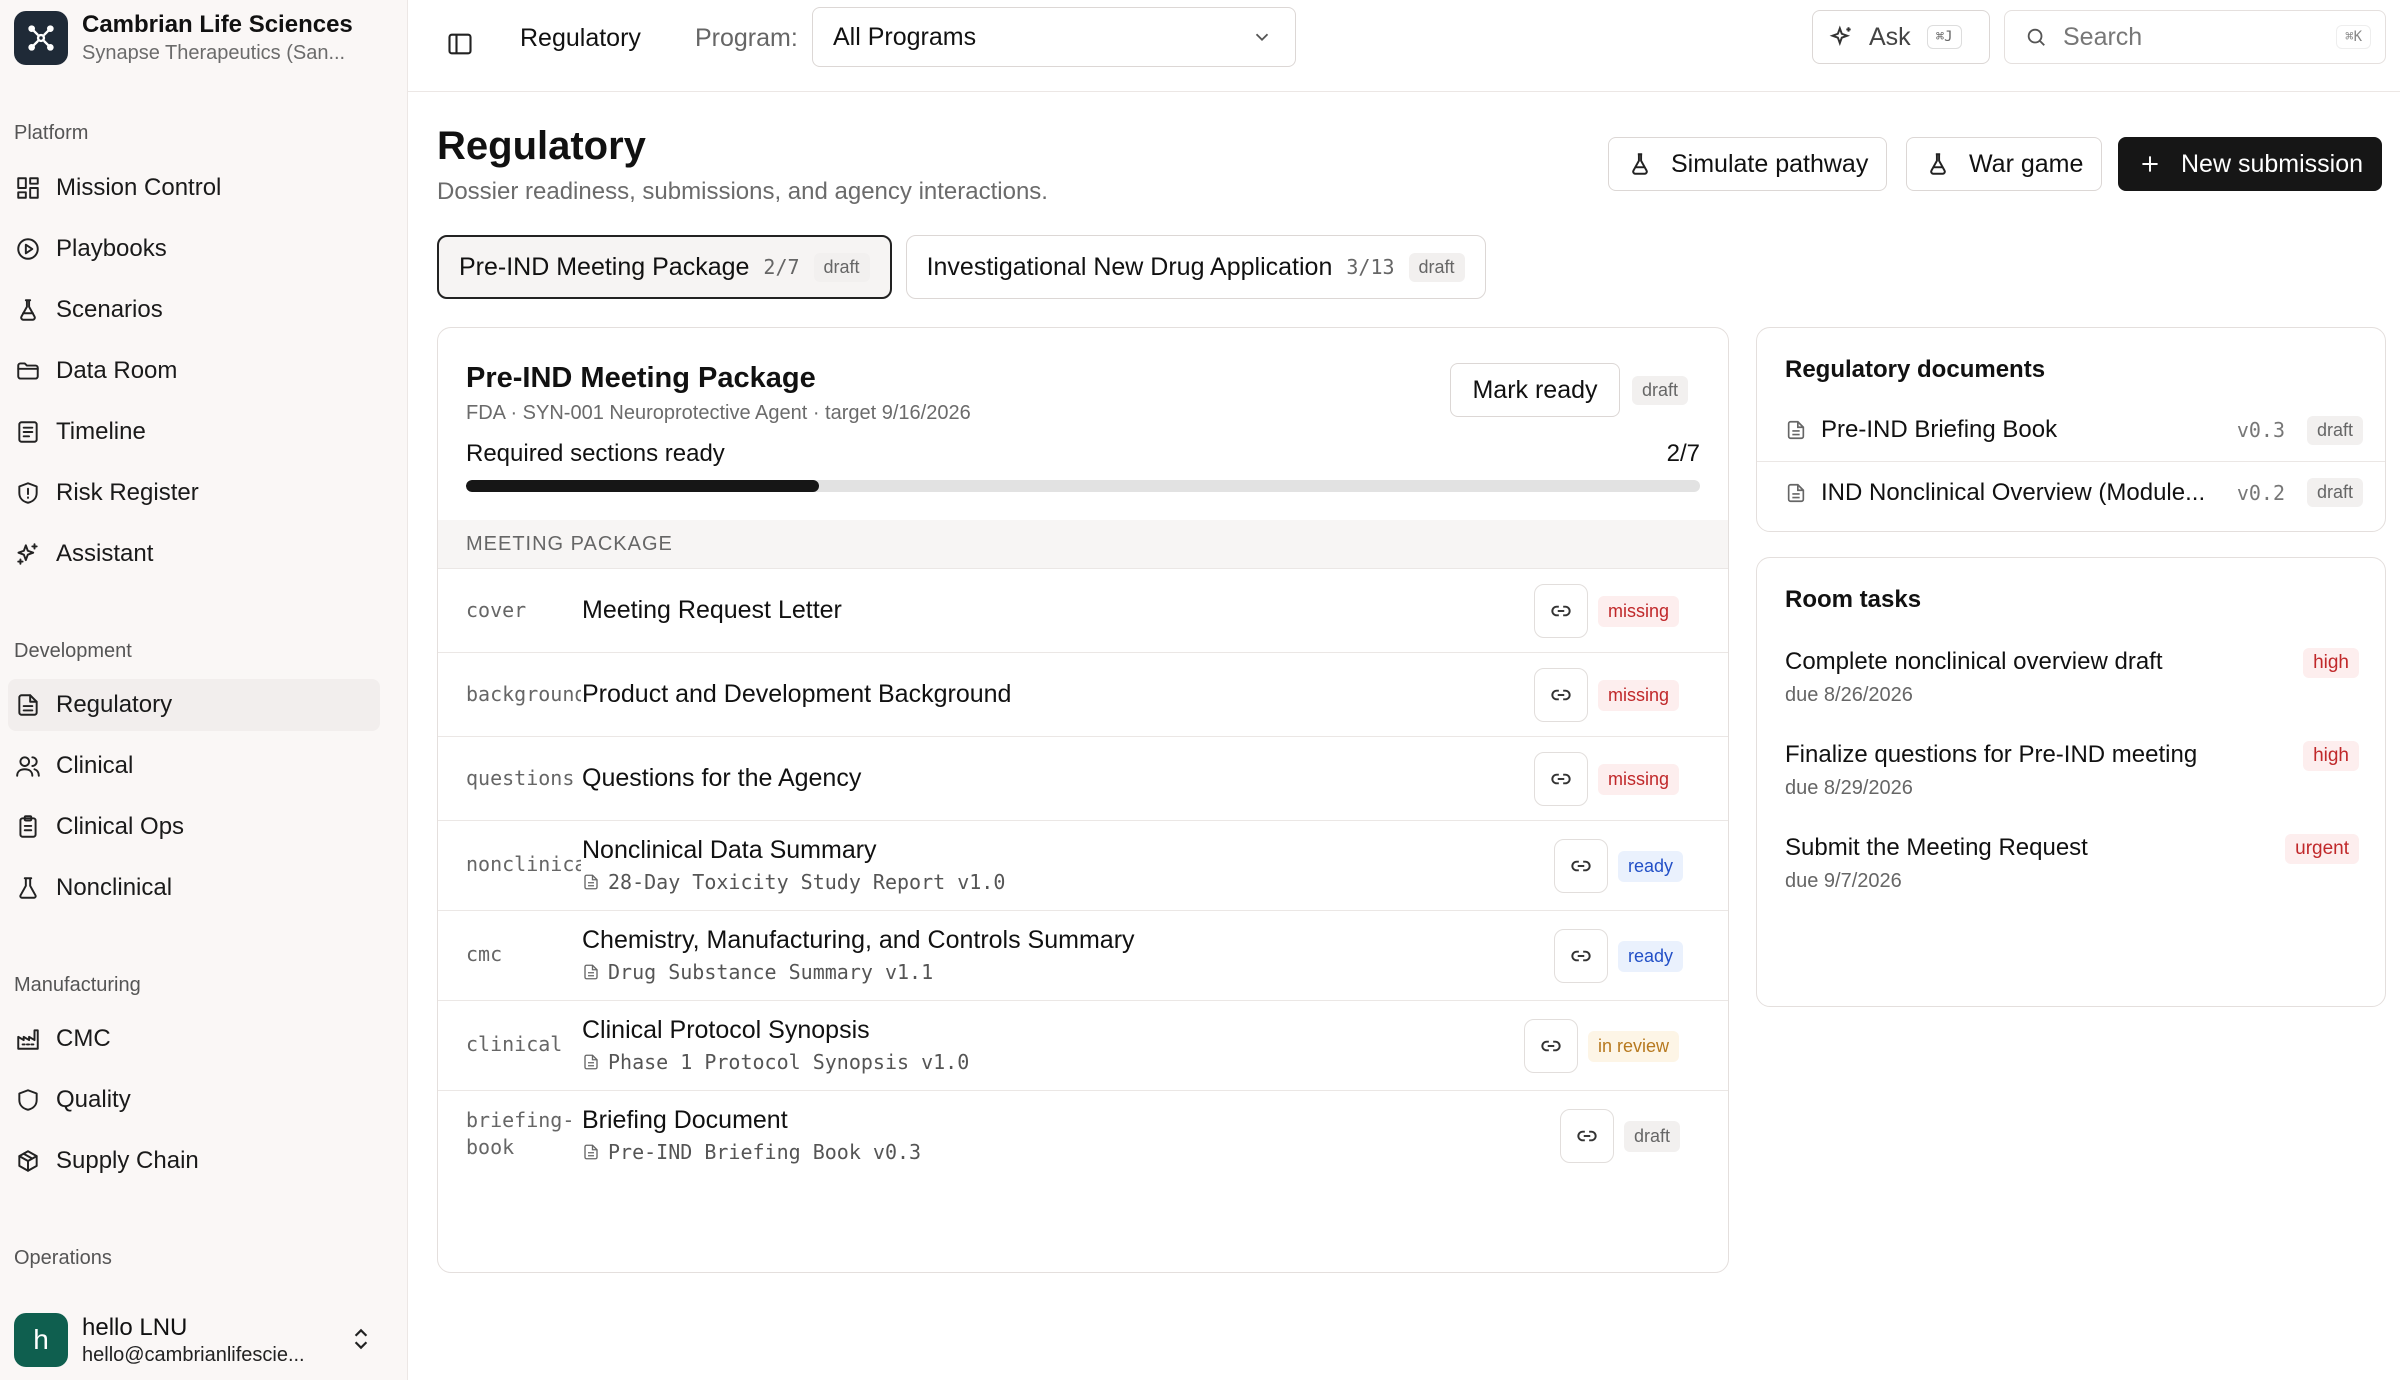  What do you see at coordinates (127, 1160) in the screenshot?
I see `sidebar-item-label: Supply Chain` at bounding box center [127, 1160].